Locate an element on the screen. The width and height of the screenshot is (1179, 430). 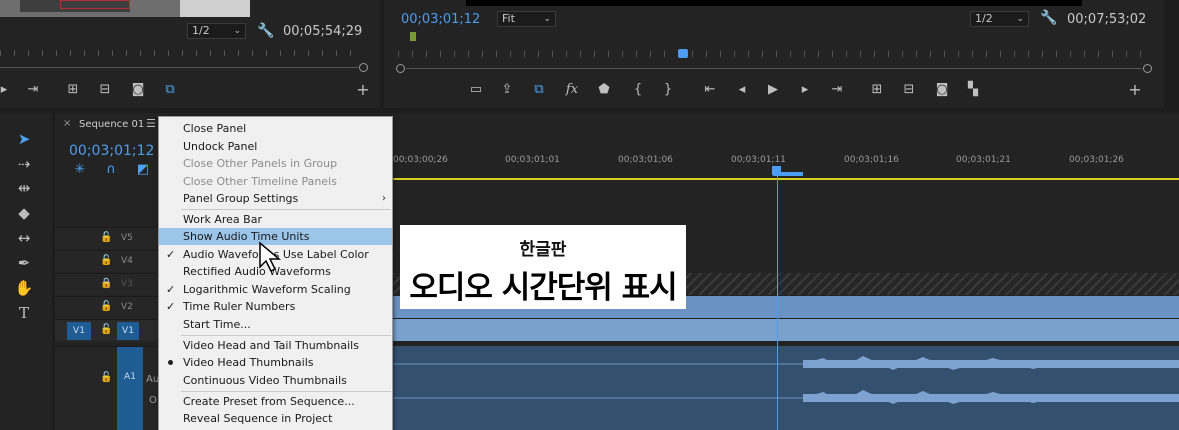
timeline-timecode: 00;03;01;12 is located at coordinates (111, 151).